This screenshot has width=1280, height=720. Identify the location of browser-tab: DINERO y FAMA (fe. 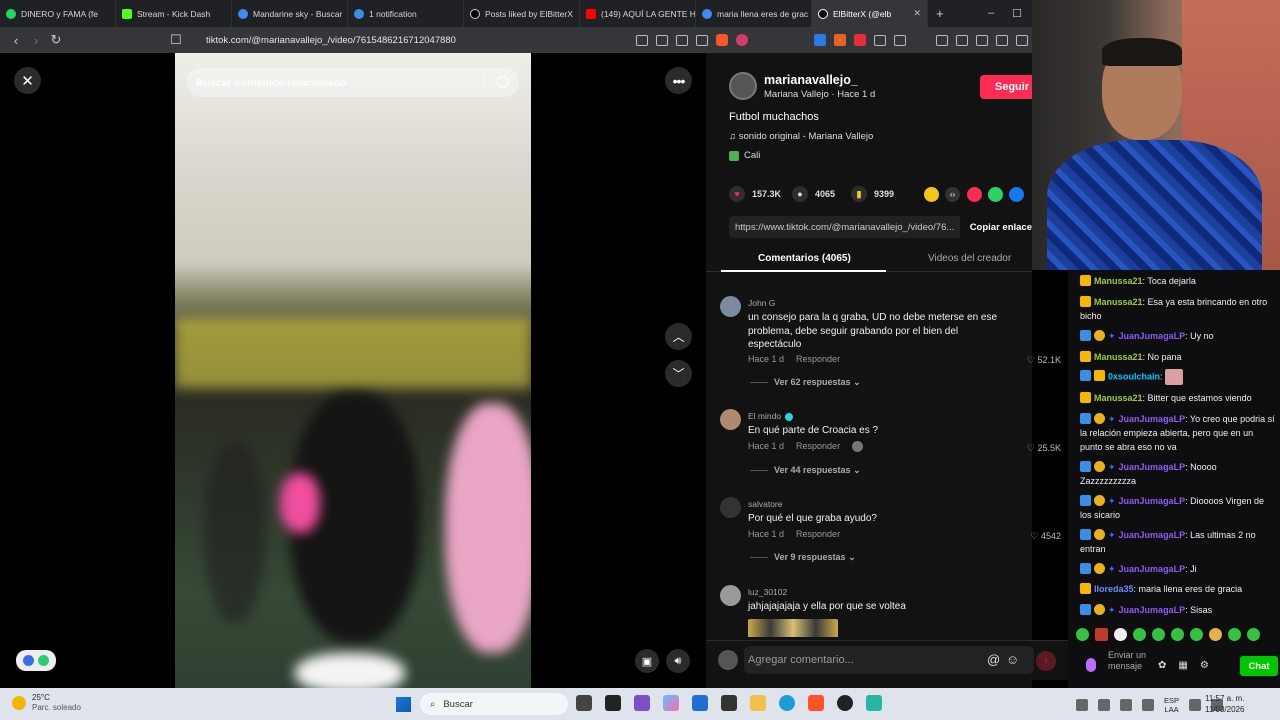
(58, 13).